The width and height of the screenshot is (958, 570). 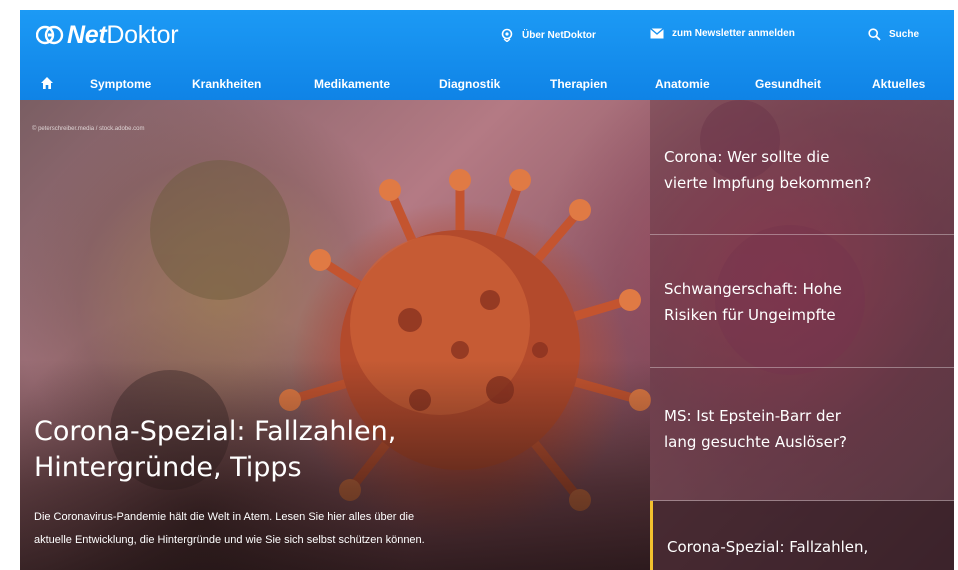 What do you see at coordinates (657, 33) in the screenshot?
I see `envelope-icon` at bounding box center [657, 33].